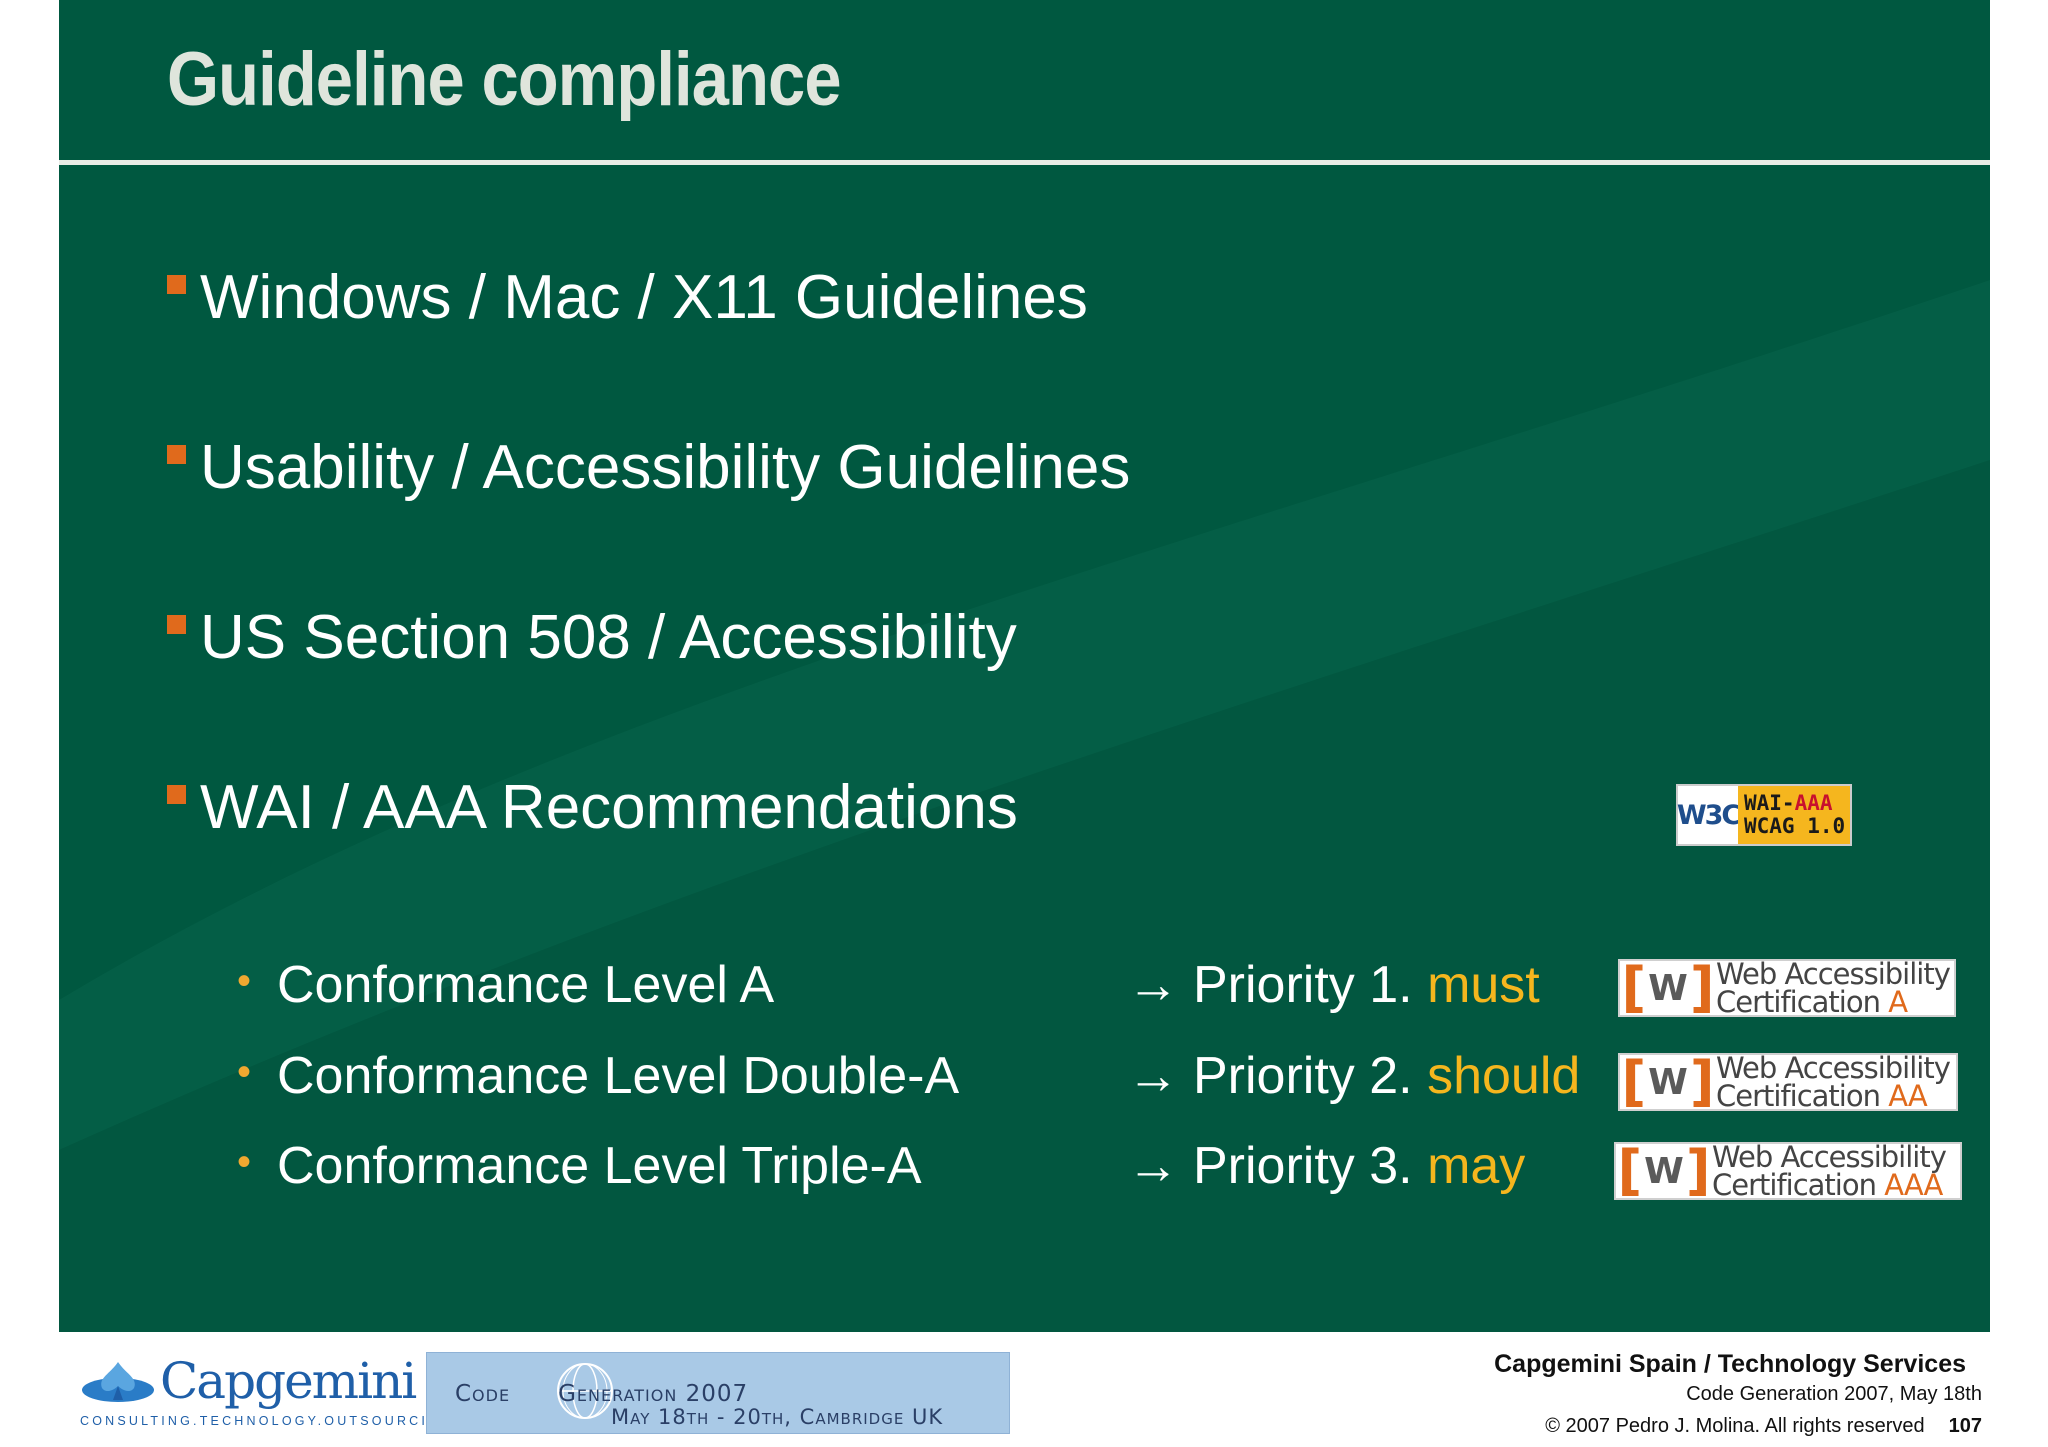  Describe the element at coordinates (1787, 988) in the screenshot. I see `certification-a-badge: [W] Web Accessibility Certification A` at that location.